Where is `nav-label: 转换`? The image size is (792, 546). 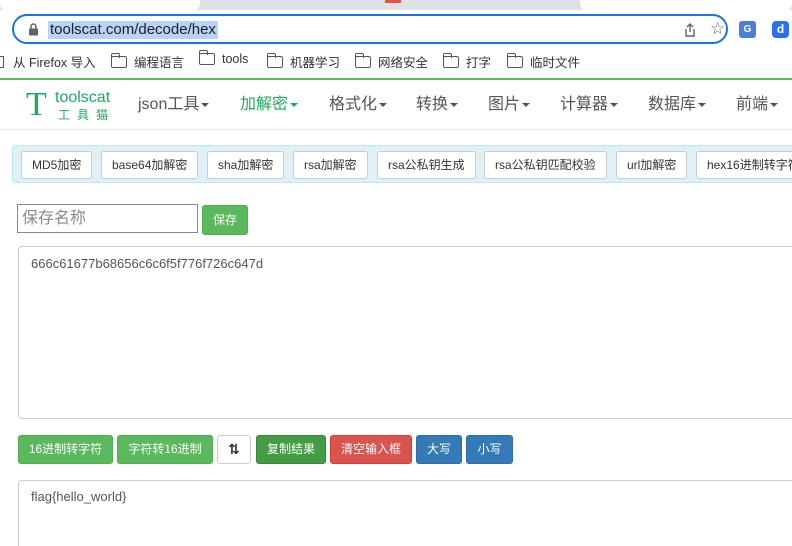
nav-label: 转换 is located at coordinates (432, 104).